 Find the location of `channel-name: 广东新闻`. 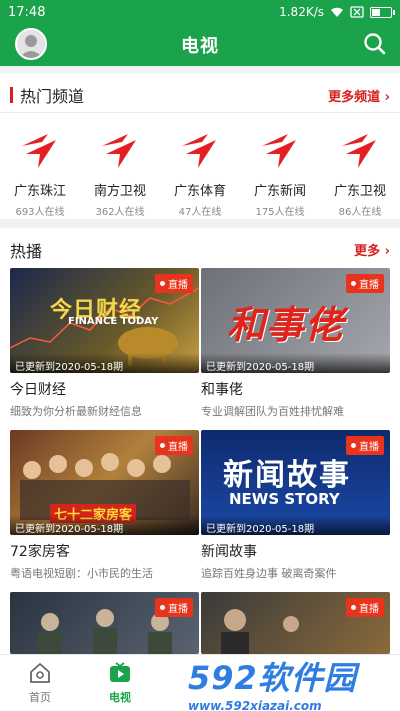

channel-name: 广东新闻 is located at coordinates (279, 191).